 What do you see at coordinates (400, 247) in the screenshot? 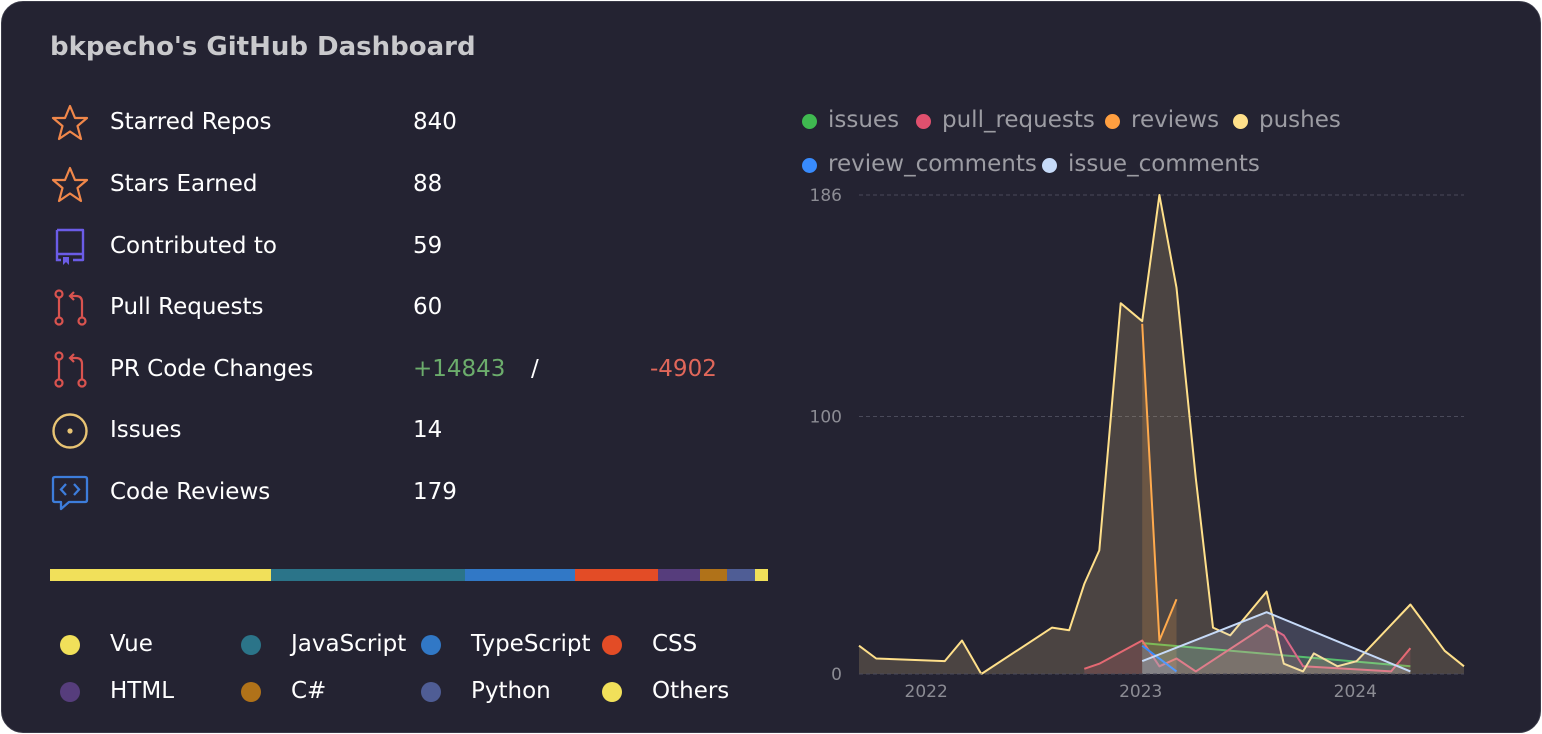
I see `stat-contributed-to: Contributed to 59` at bounding box center [400, 247].